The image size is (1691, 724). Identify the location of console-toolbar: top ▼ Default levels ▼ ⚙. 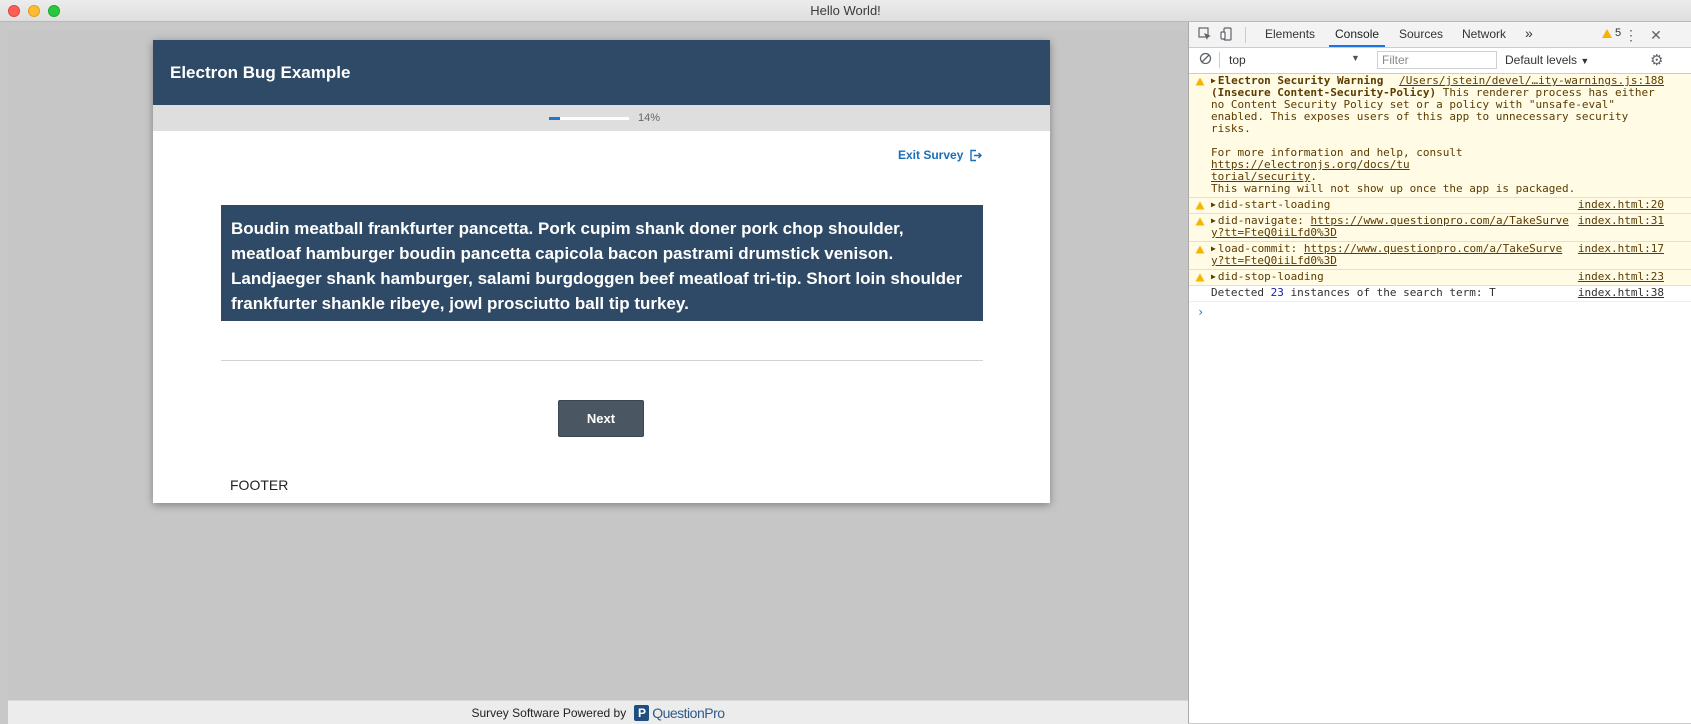
(1440, 61).